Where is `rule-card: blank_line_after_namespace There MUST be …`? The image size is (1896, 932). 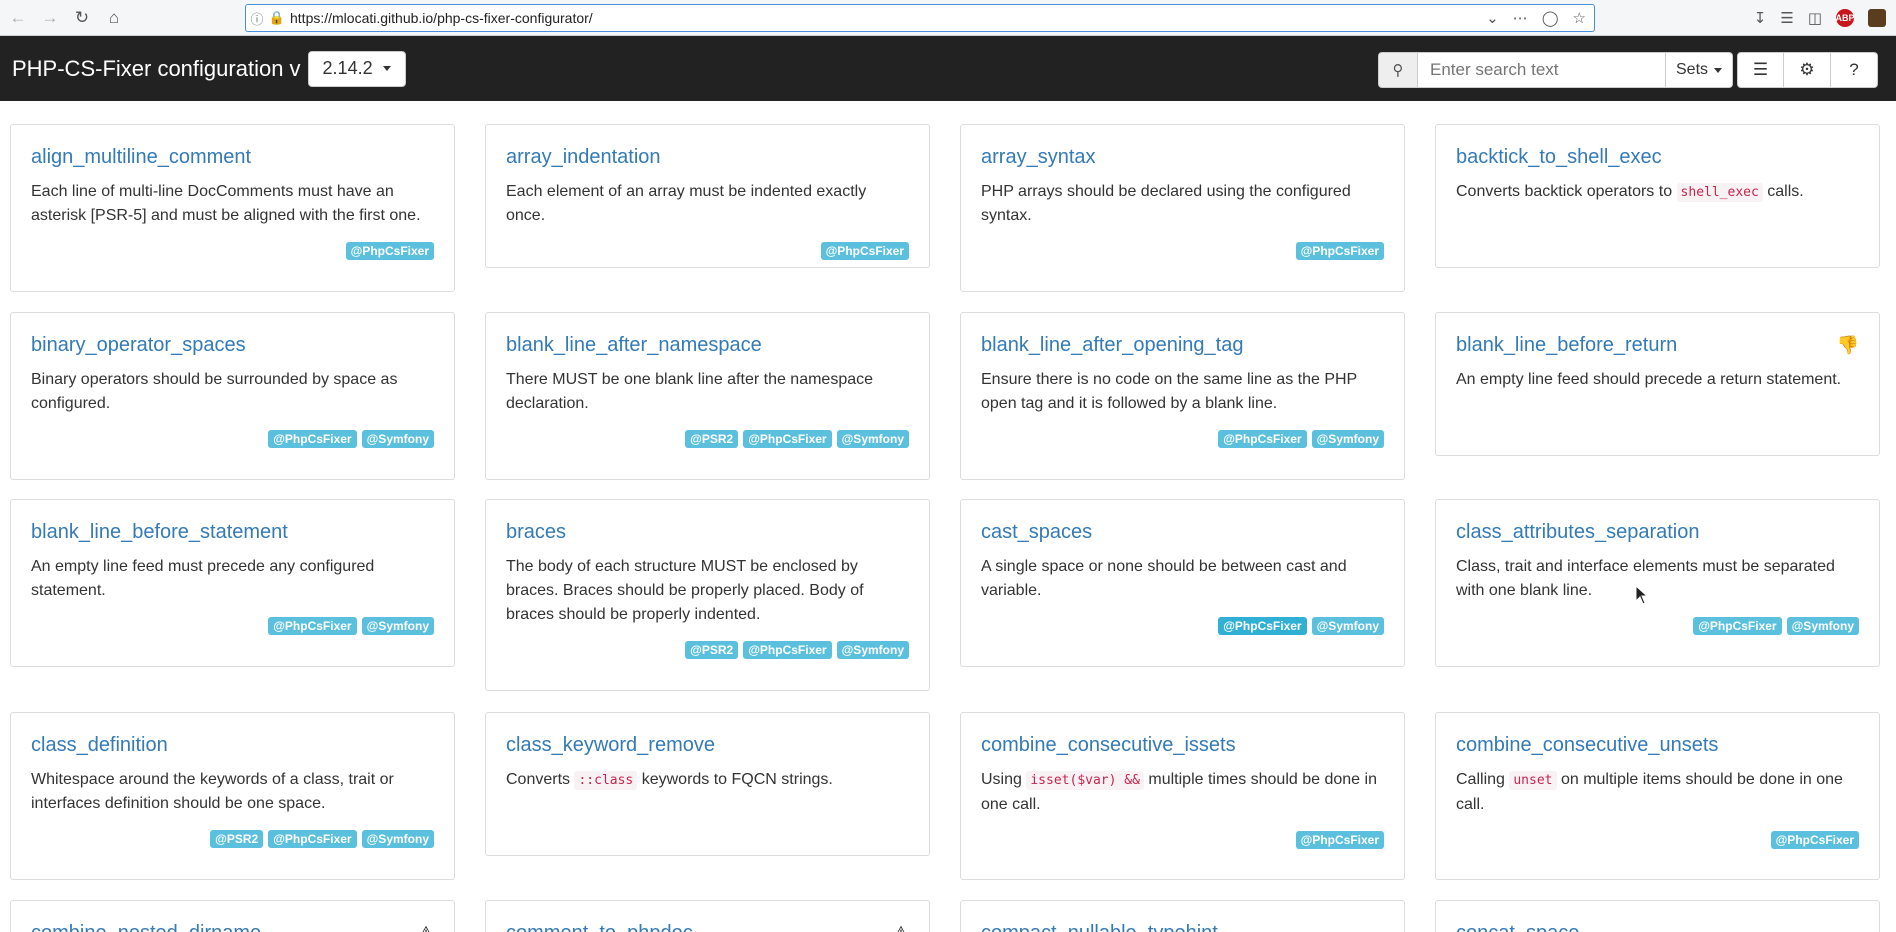
rule-card: blank_line_after_namespace There MUST be … is located at coordinates (707, 396).